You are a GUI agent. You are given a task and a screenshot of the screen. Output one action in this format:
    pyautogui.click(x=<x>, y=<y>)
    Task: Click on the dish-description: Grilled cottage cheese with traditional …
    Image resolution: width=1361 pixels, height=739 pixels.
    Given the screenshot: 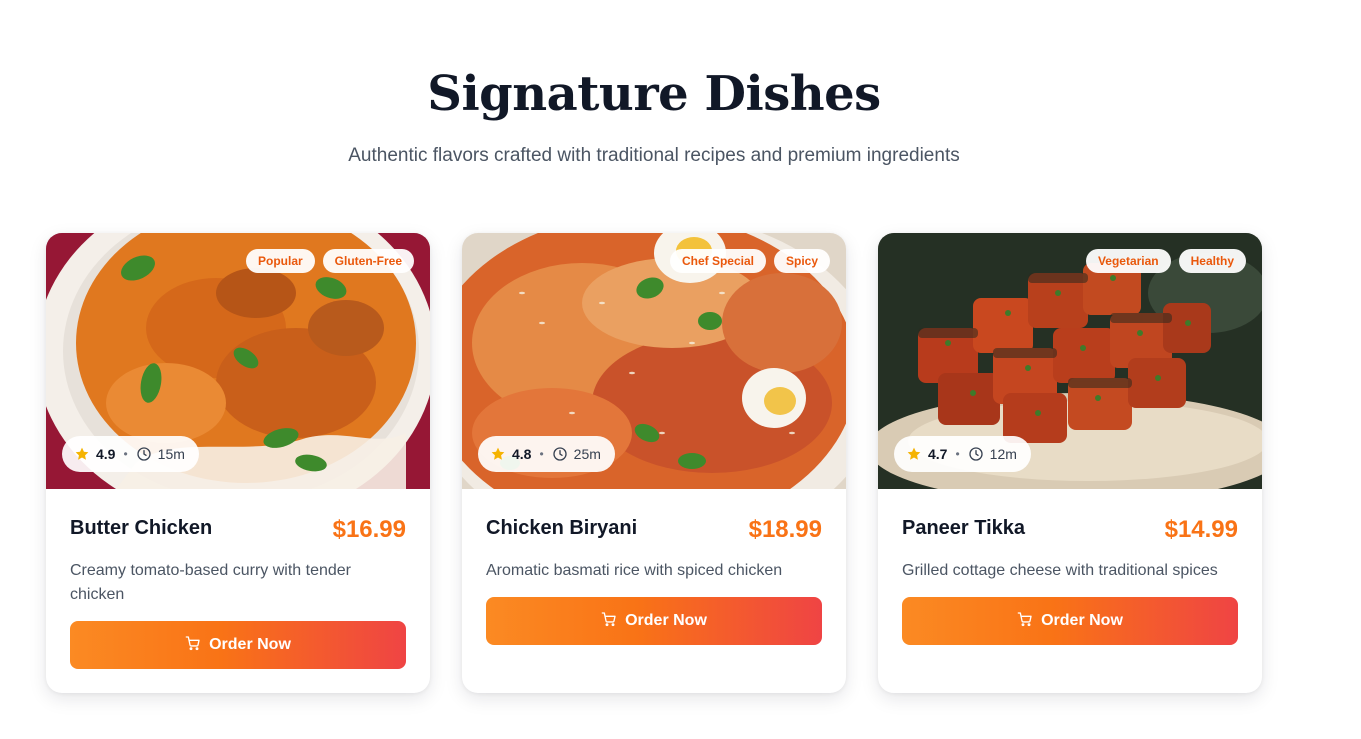 What is the action you would take?
    pyautogui.click(x=1060, y=570)
    